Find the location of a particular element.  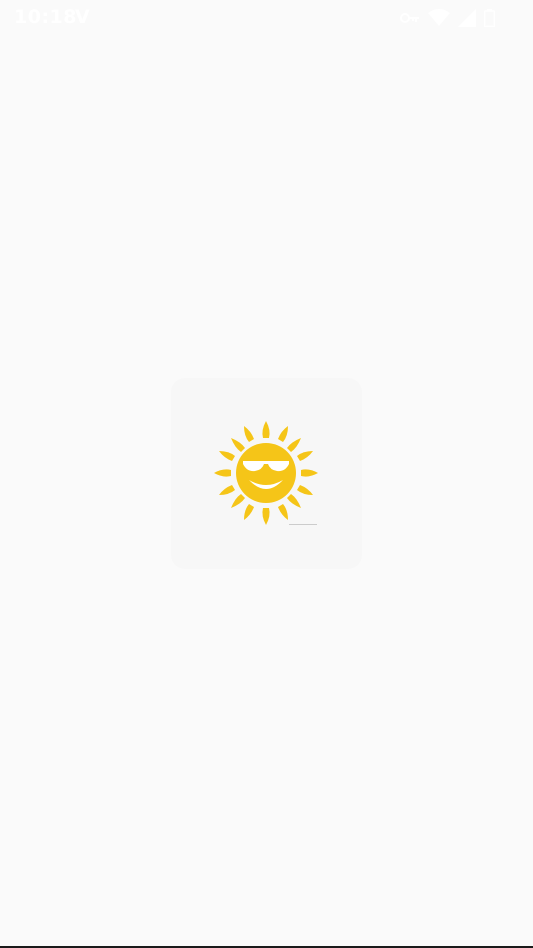

carrier-icon: V is located at coordinates (82, 17).